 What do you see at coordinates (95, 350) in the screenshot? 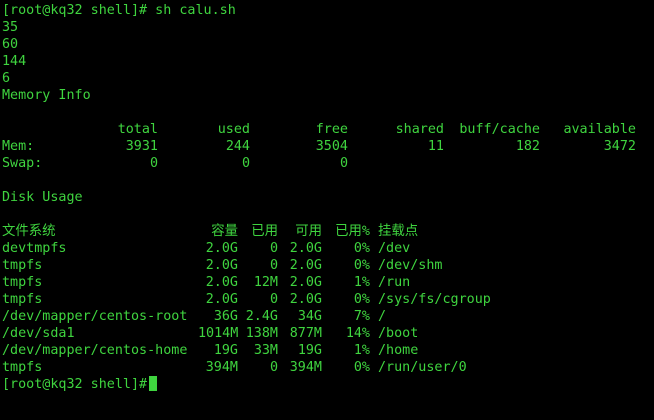
I see `disk-cell: /dev/mapper/centos-home` at bounding box center [95, 350].